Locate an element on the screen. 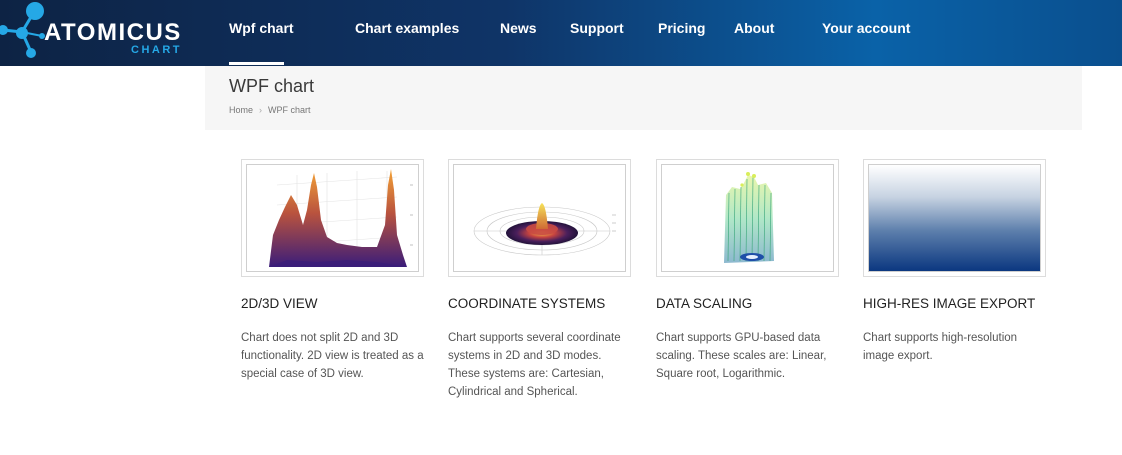 Image resolution: width=1122 pixels, height=455 pixels. feature-image-image-export is located at coordinates (954, 218).